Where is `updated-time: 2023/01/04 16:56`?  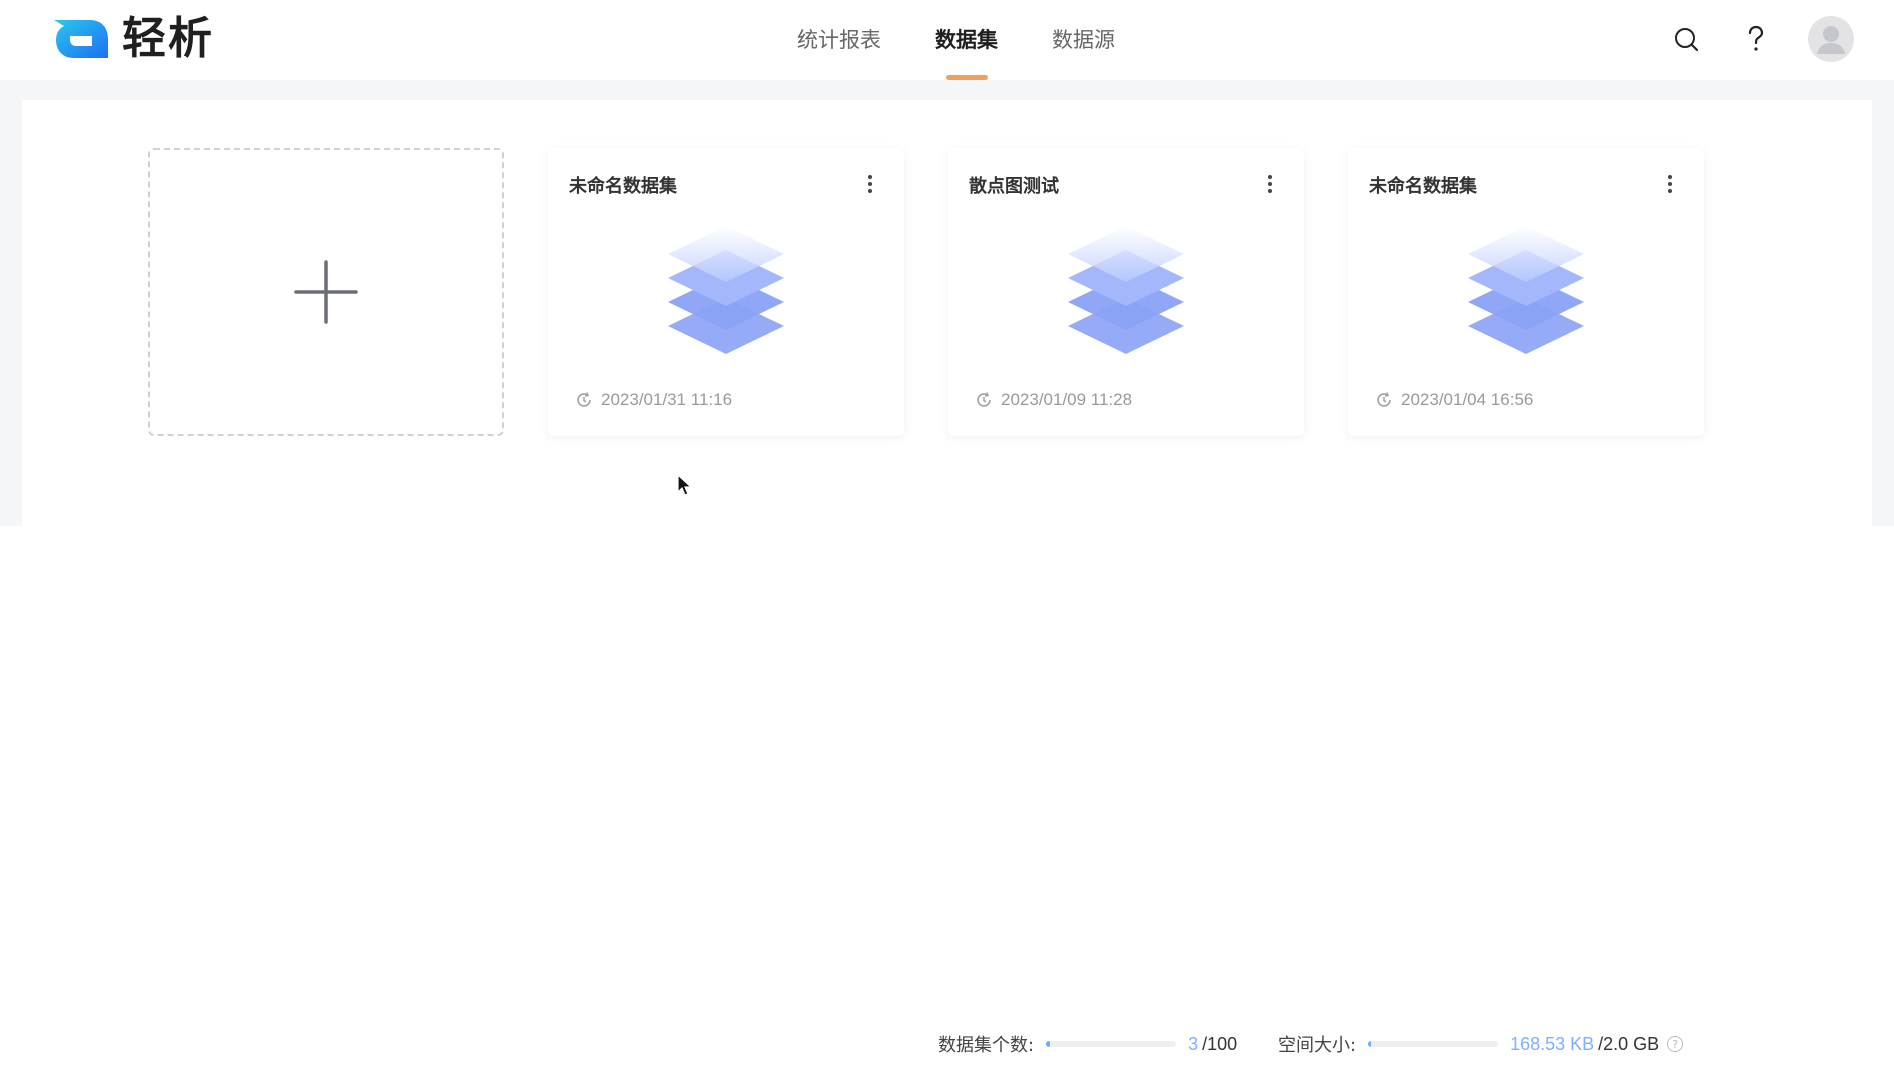
updated-time: 2023/01/04 16:56 is located at coordinates (1454, 400).